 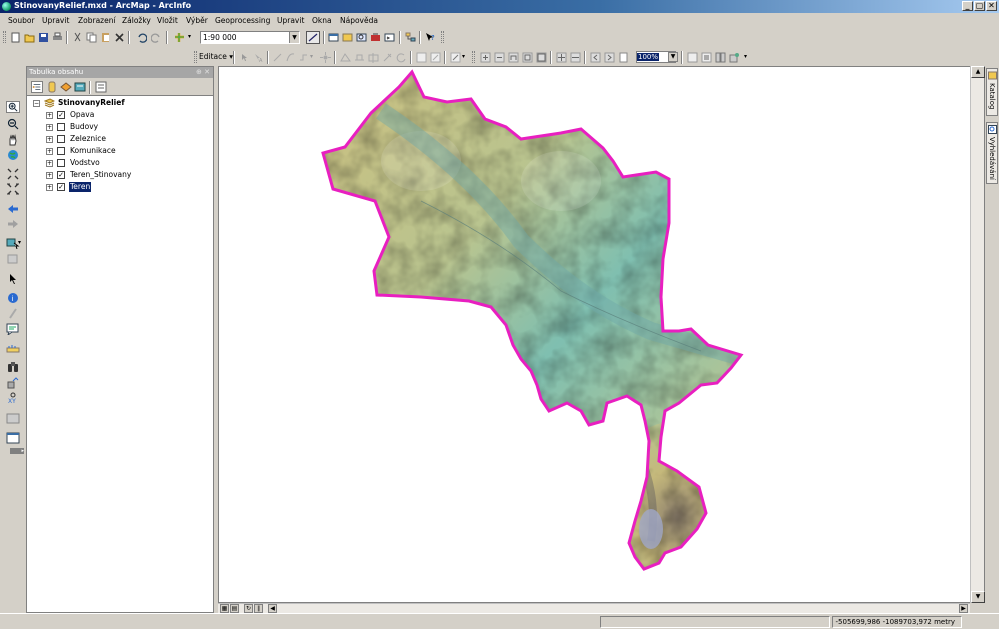 I want to click on new-document-icon, so click(x=15, y=37).